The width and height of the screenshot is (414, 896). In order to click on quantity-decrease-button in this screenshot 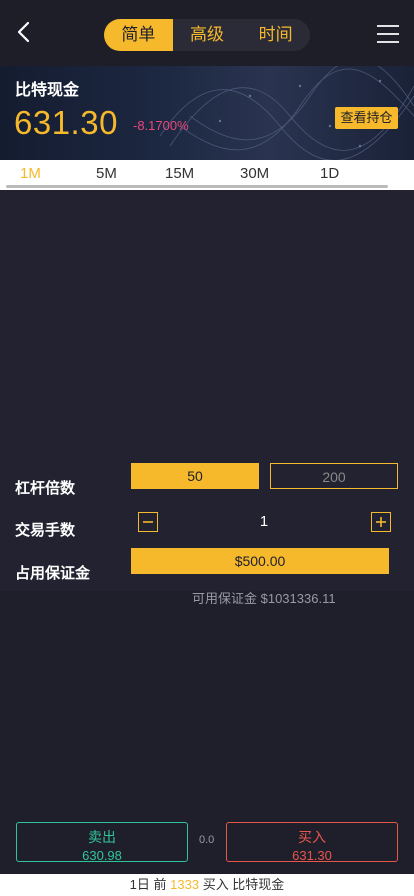, I will do `click(148, 522)`.